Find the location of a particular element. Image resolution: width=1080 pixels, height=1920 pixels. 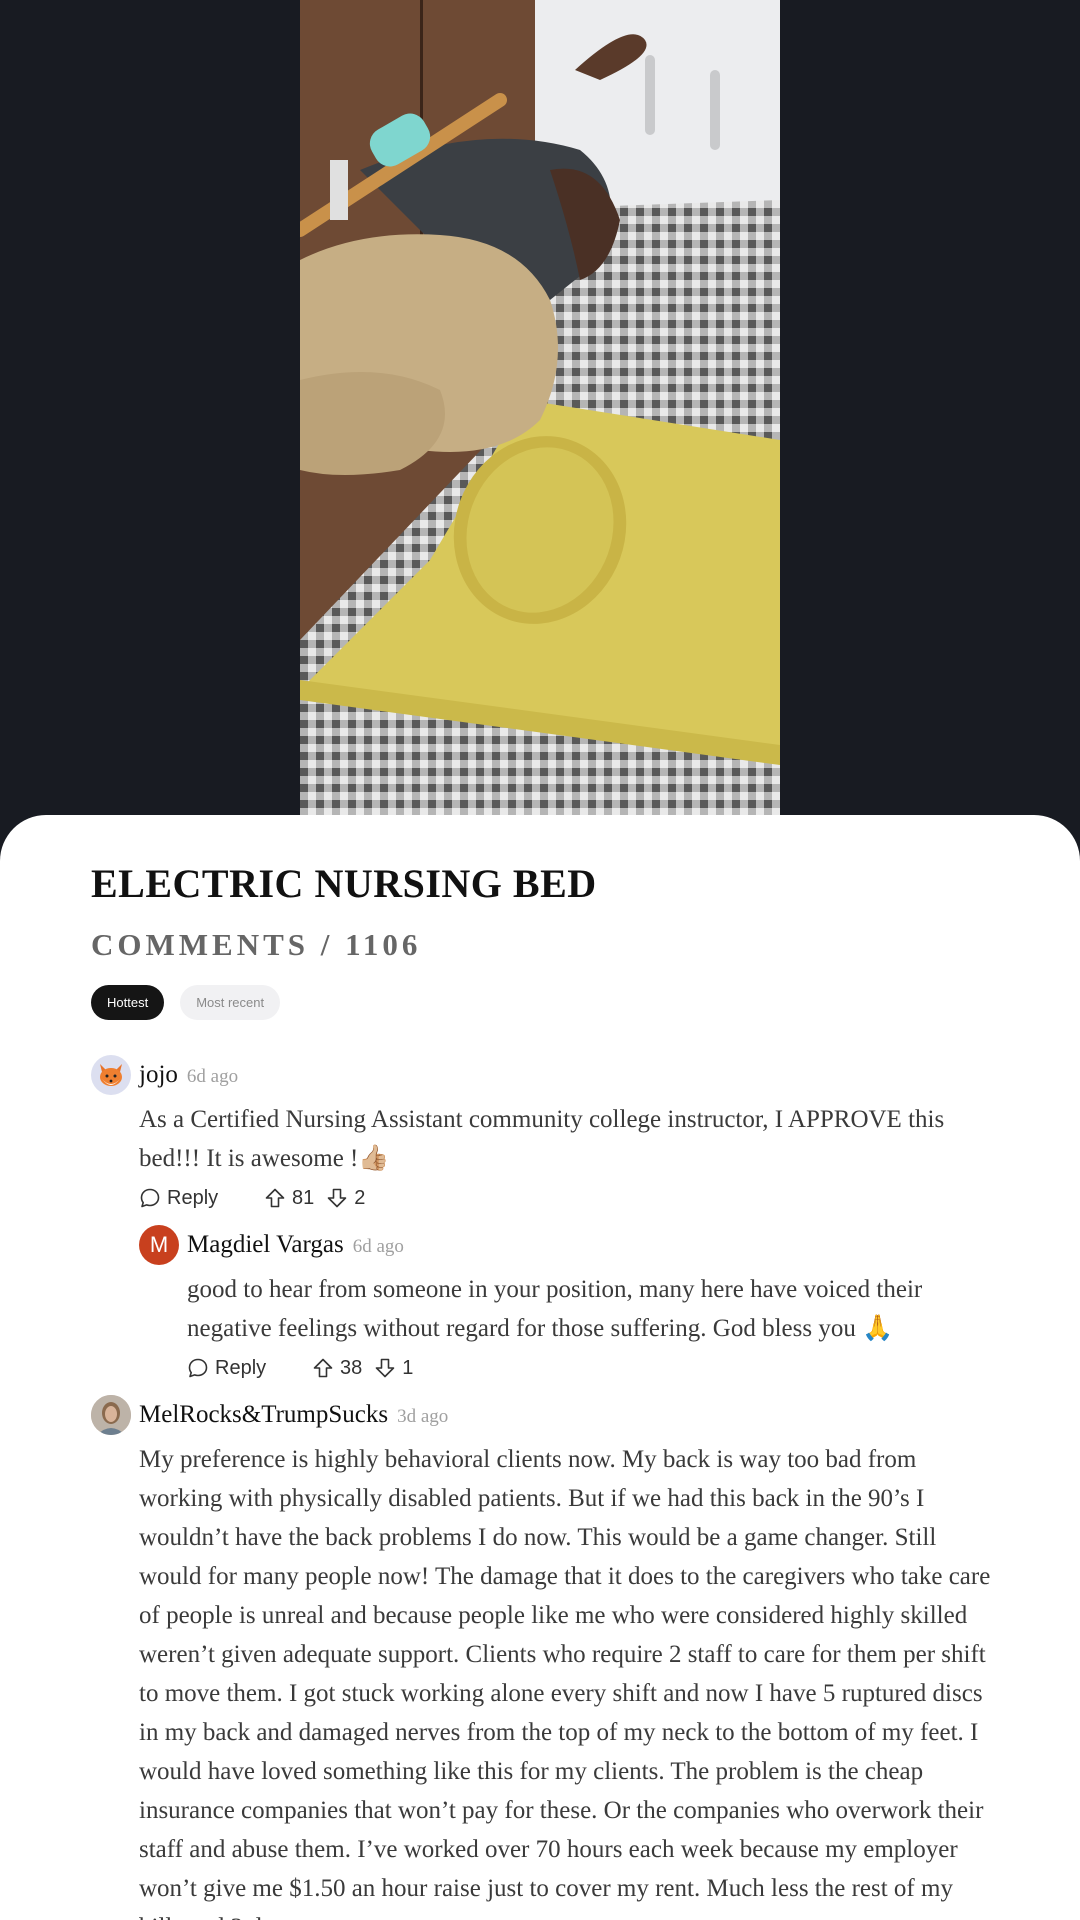

fox-avatar-icon is located at coordinates (111, 1075).